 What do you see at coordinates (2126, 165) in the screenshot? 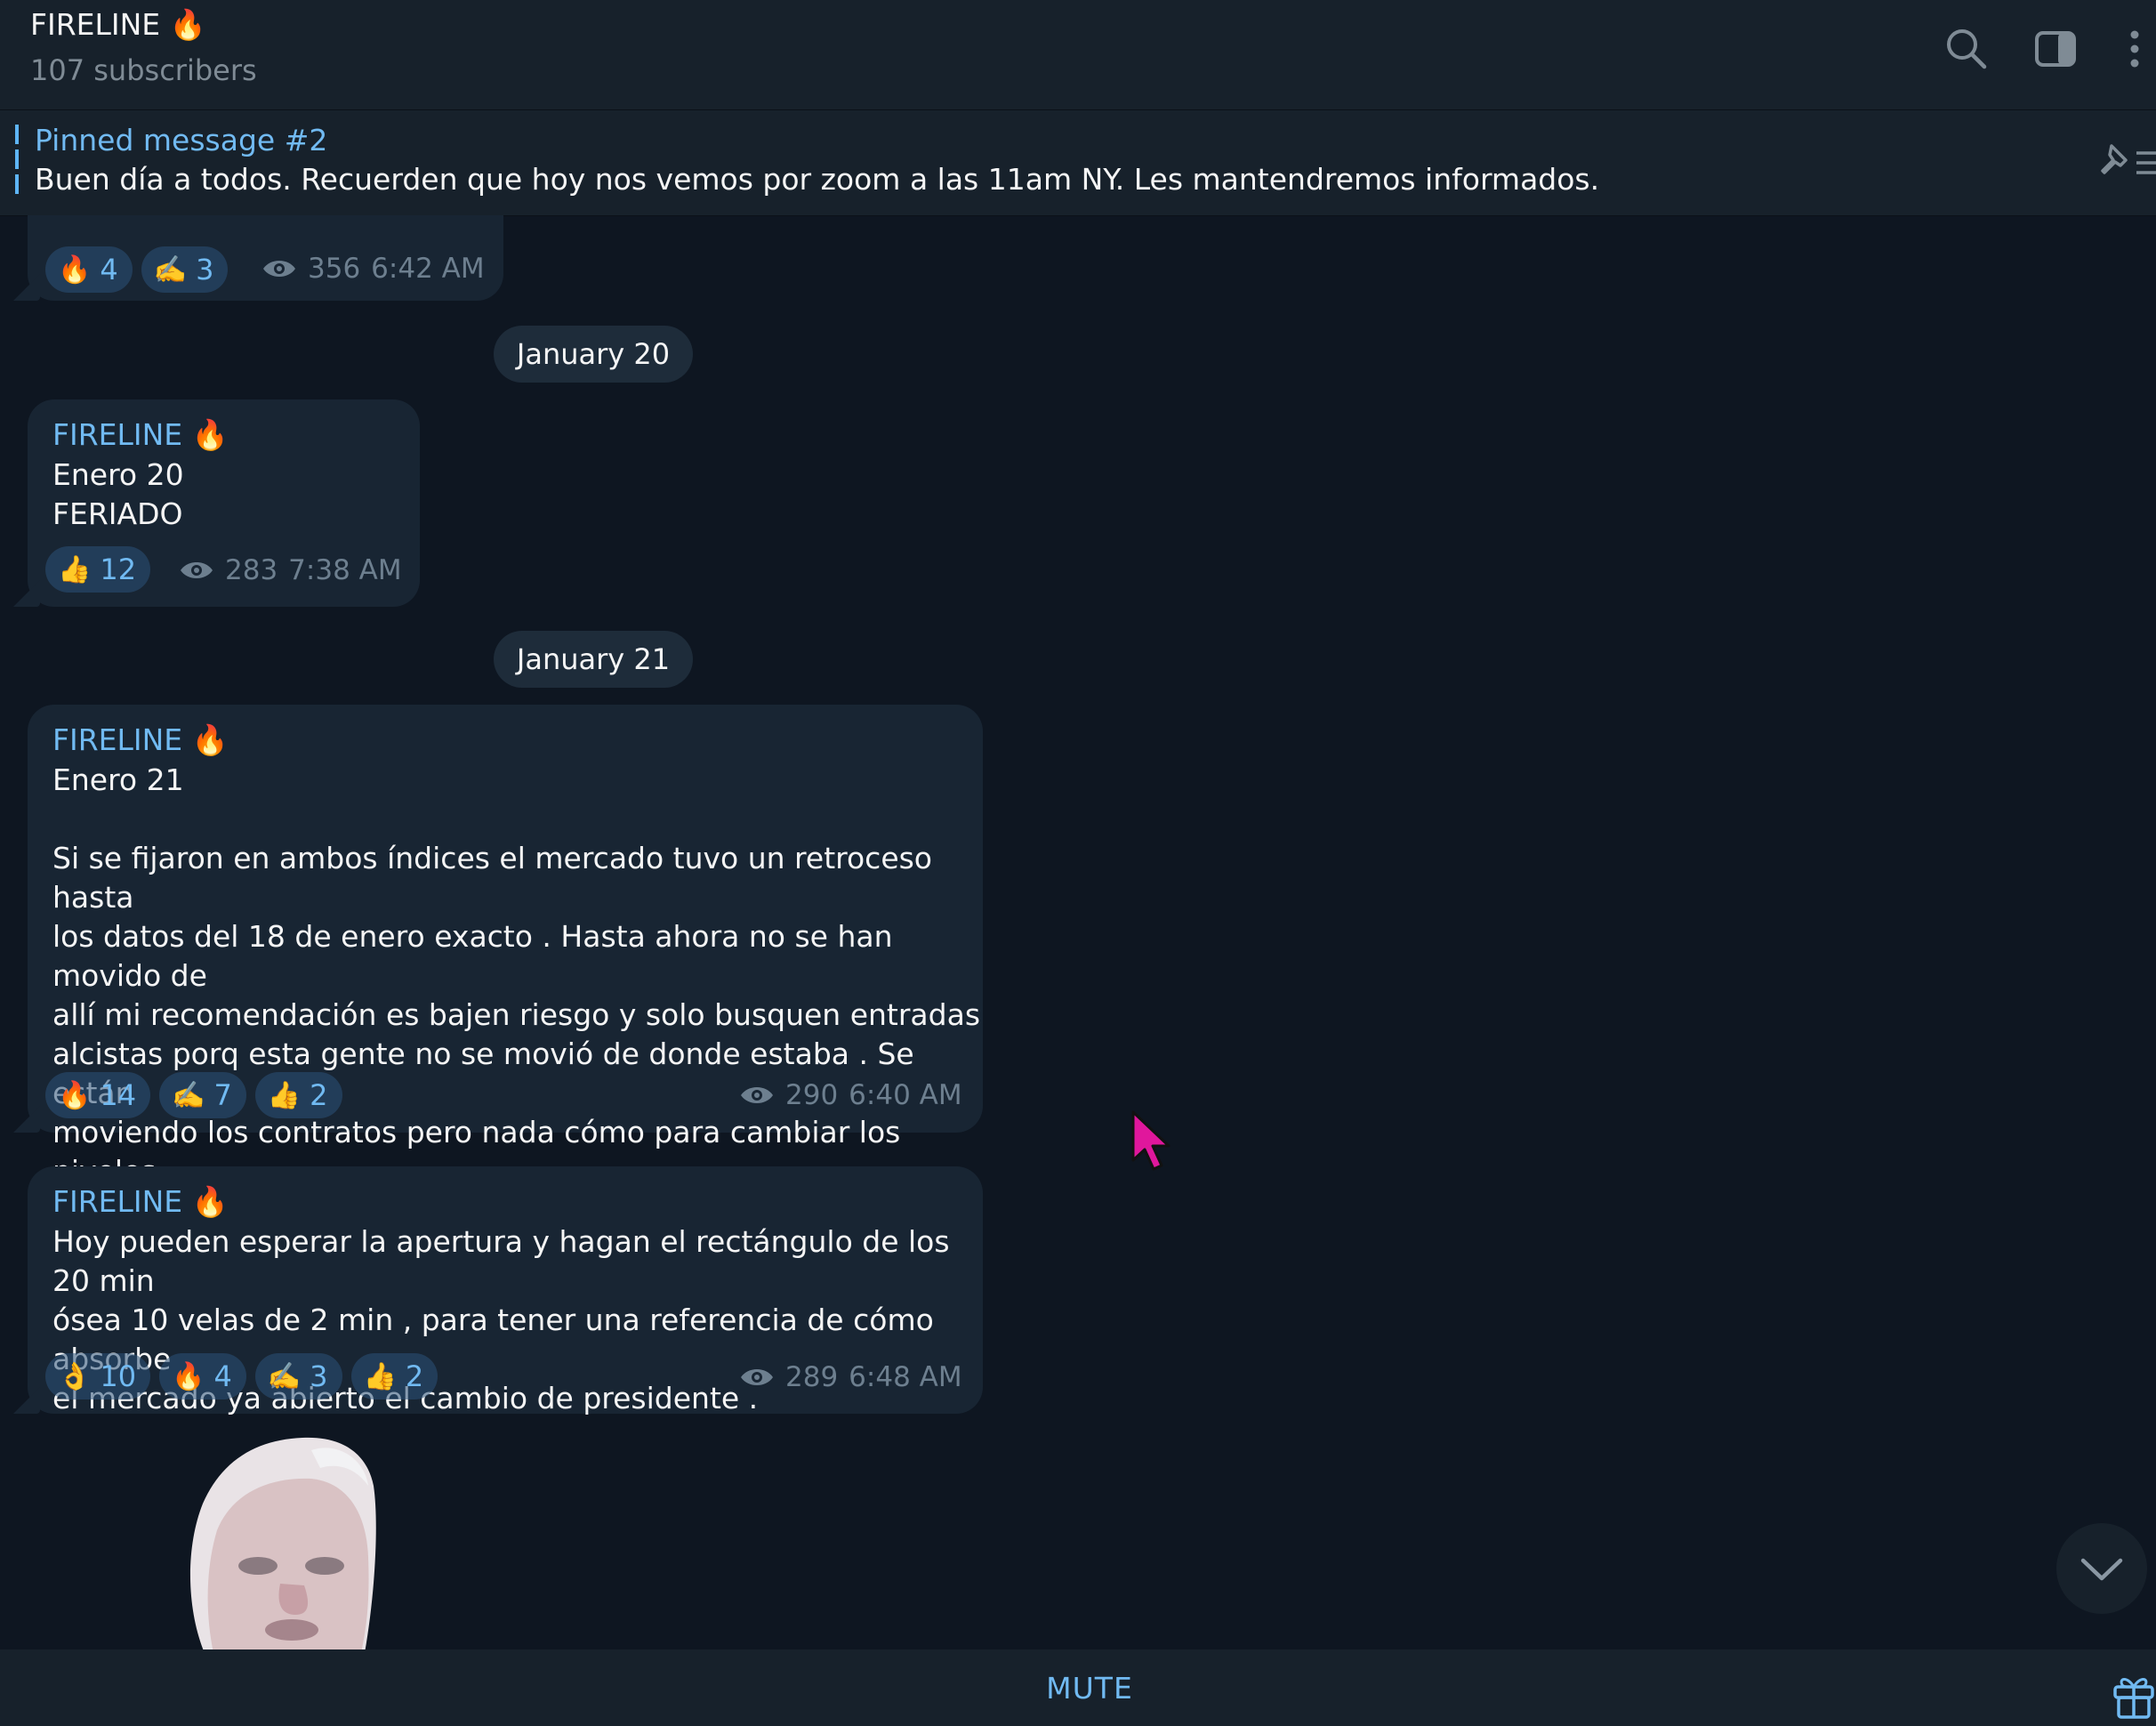
I see `pinned-list-icon` at bounding box center [2126, 165].